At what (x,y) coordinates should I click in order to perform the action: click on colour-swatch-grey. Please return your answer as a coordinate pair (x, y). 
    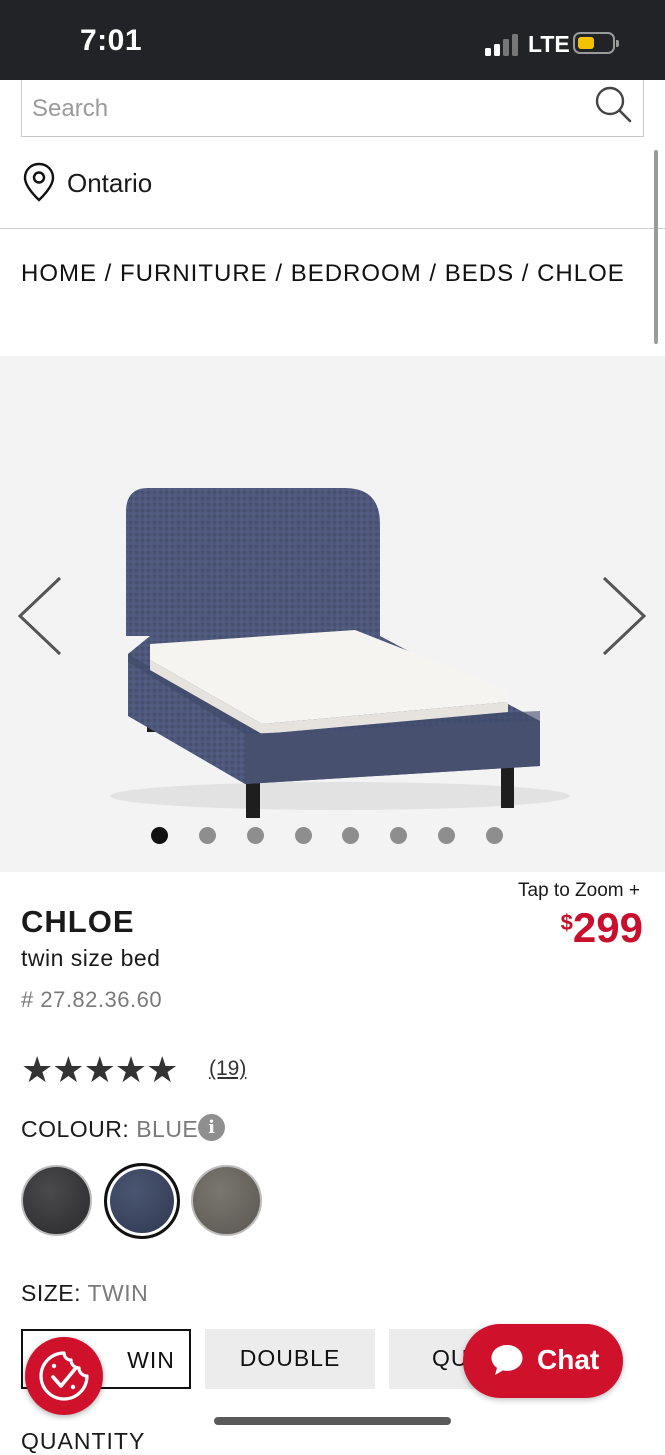
    Looking at the image, I should click on (226, 1200).